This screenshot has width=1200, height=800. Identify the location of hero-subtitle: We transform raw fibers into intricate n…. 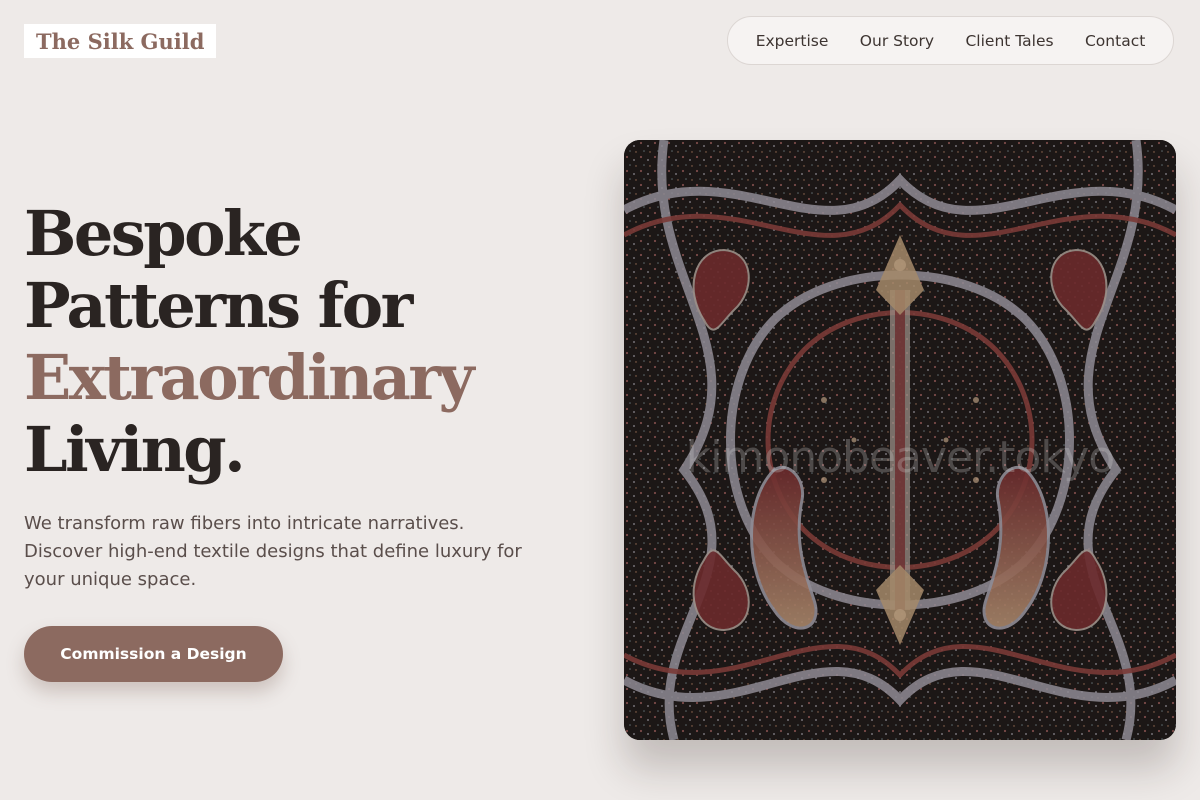
(273, 551).